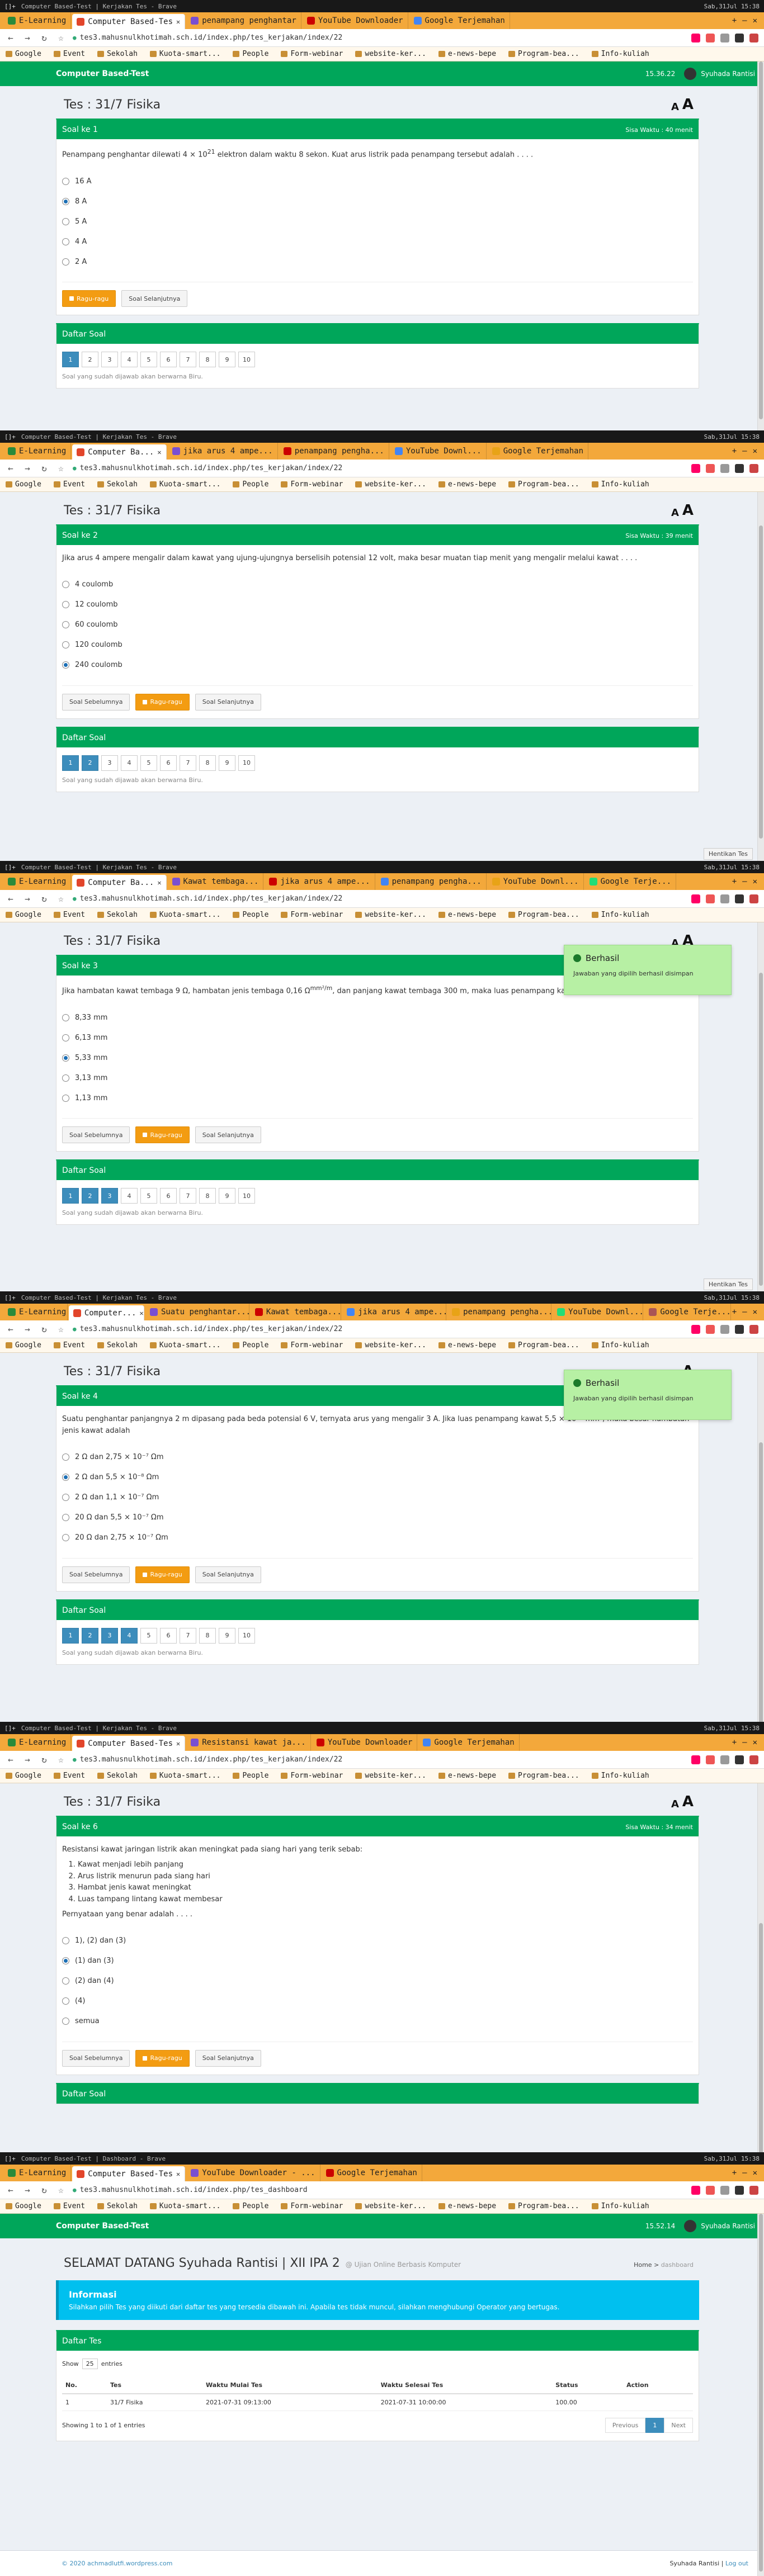 The image size is (764, 2576). I want to click on browser-tab: Computer Based-Tes ✕, so click(129, 22).